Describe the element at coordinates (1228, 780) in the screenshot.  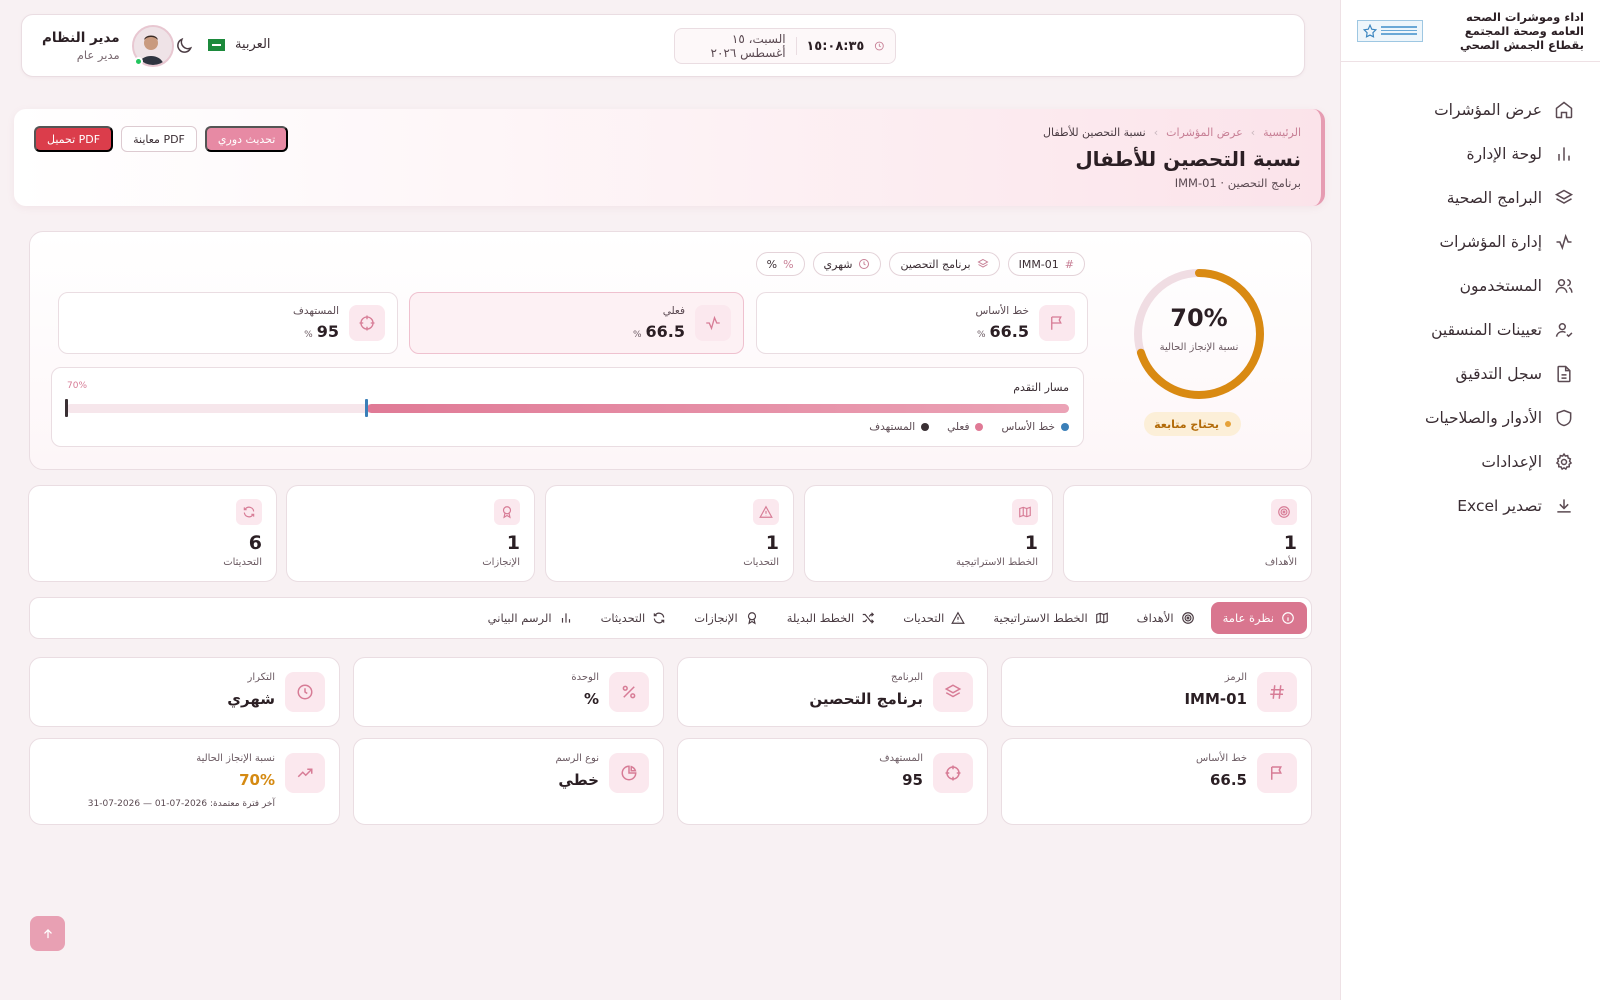
I see `info-value: 66.5` at that location.